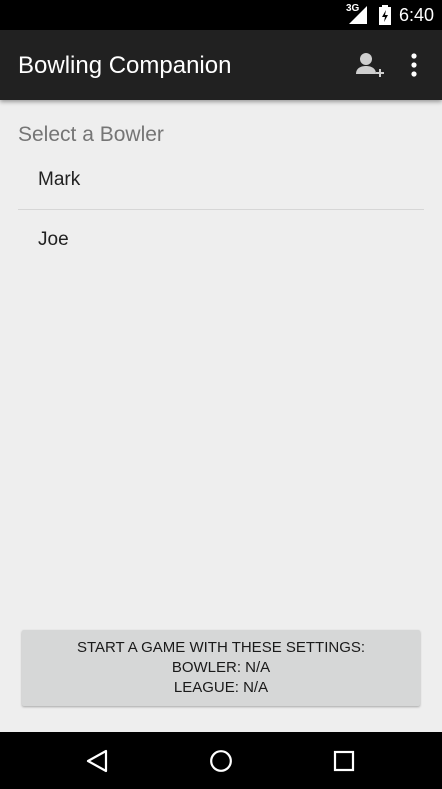 The height and width of the screenshot is (789, 442). I want to click on signal-icon, so click(358, 15).